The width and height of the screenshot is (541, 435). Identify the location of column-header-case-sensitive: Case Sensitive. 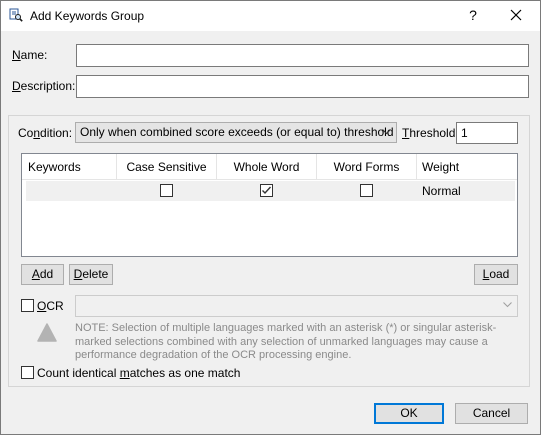
(167, 167).